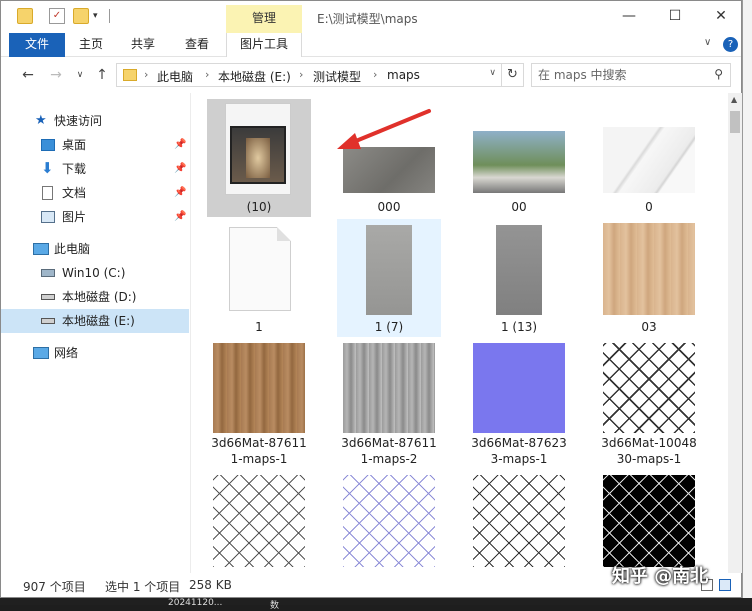 The width and height of the screenshot is (752, 611). Describe the element at coordinates (519, 278) in the screenshot. I see `file-item: 1 (13)` at that location.